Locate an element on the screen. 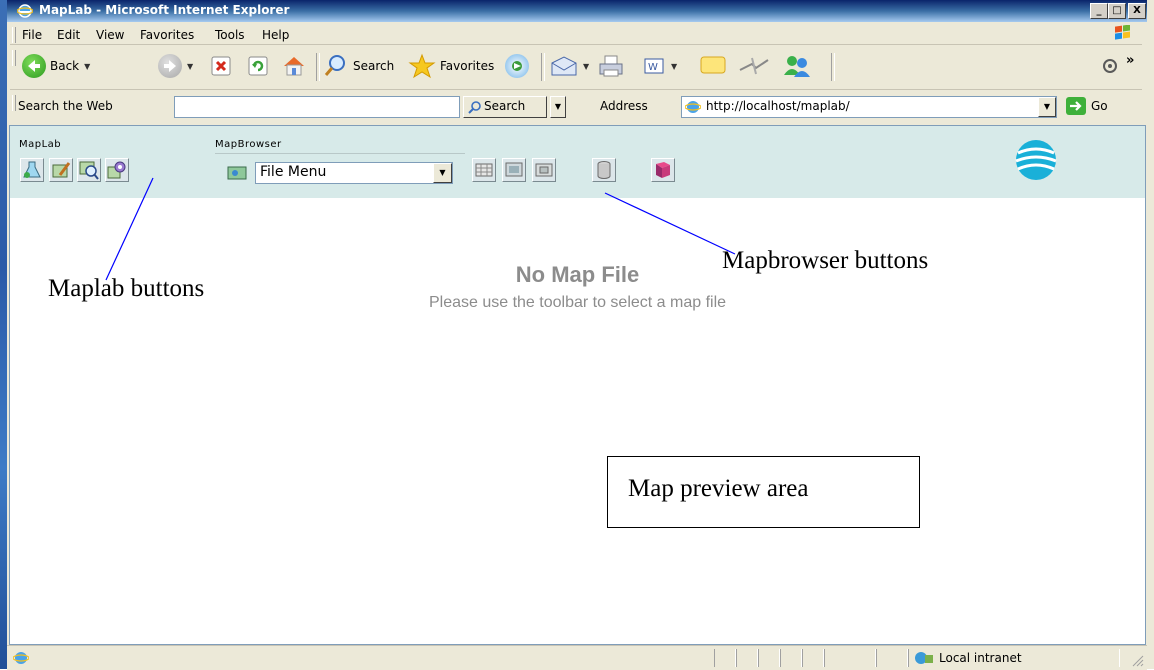  edit-button: W ▼ is located at coordinates (659, 66).